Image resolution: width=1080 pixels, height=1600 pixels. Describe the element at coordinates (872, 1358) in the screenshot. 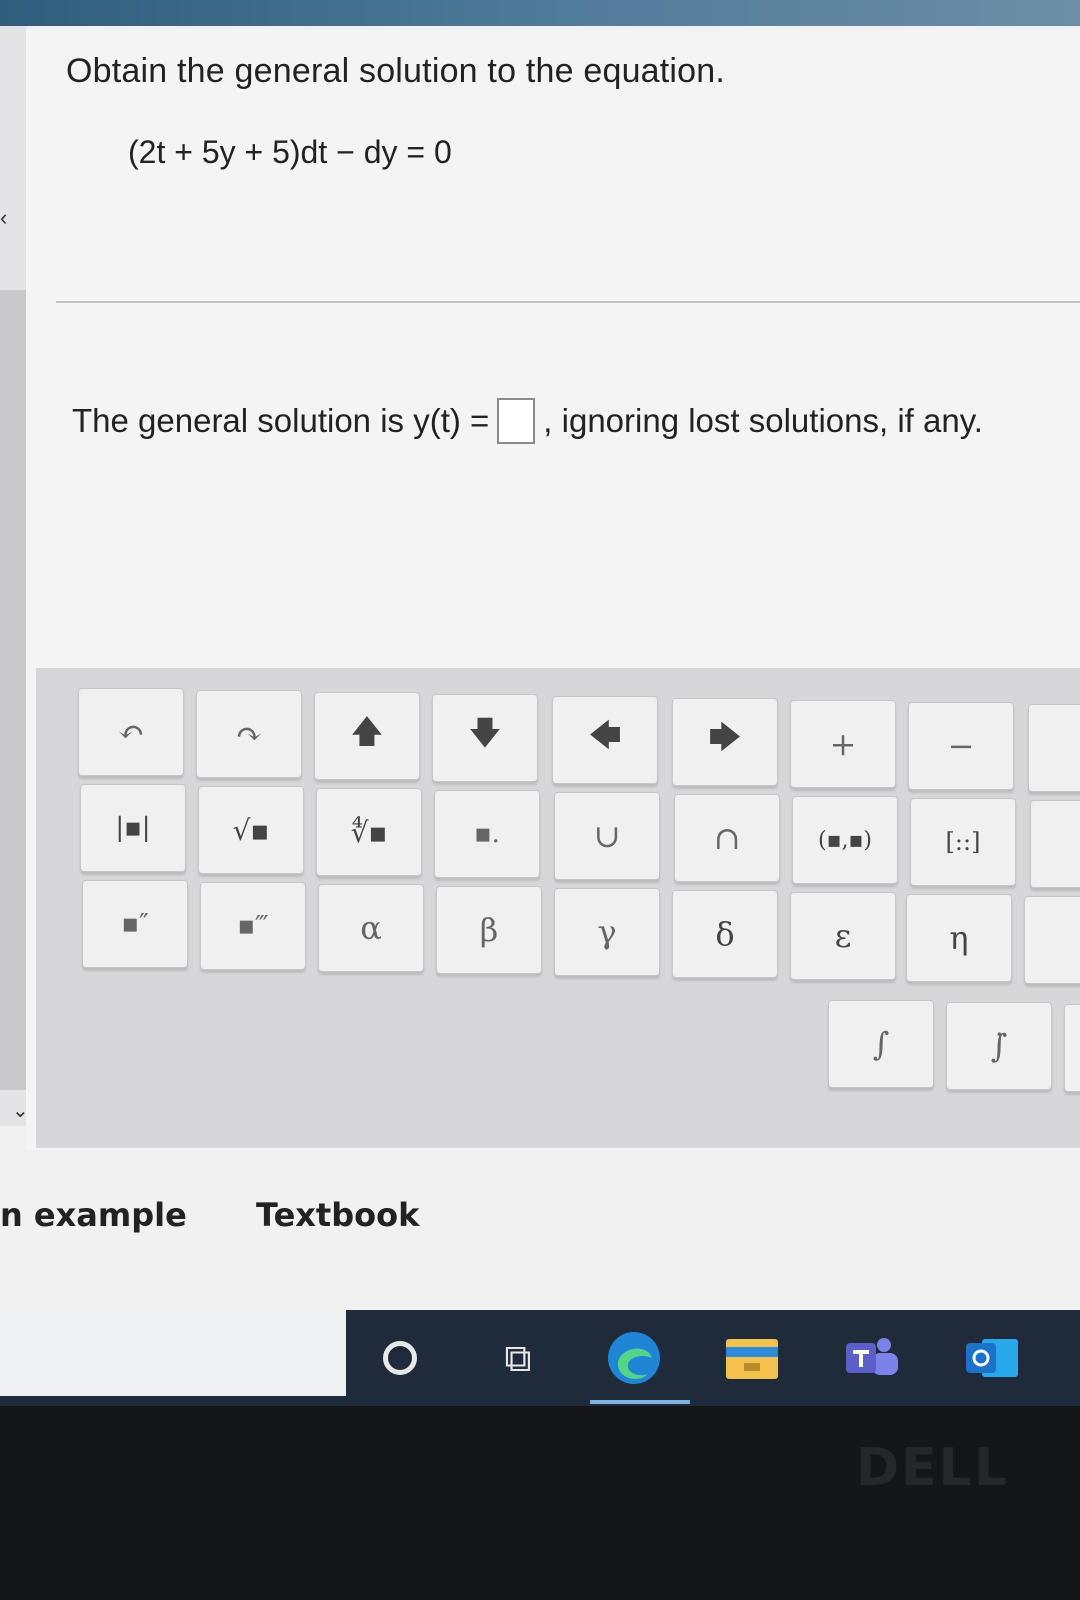

I see `teams-icon` at that location.